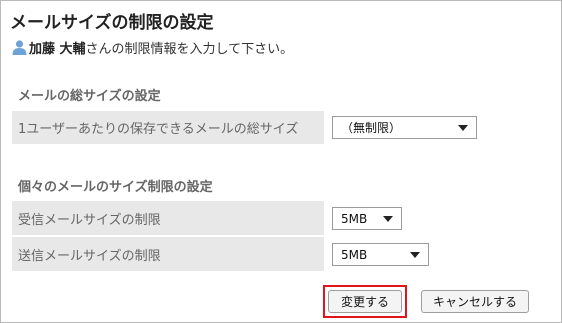 This screenshot has width=562, height=323. What do you see at coordinates (19, 47) in the screenshot?
I see `user-icon` at bounding box center [19, 47].